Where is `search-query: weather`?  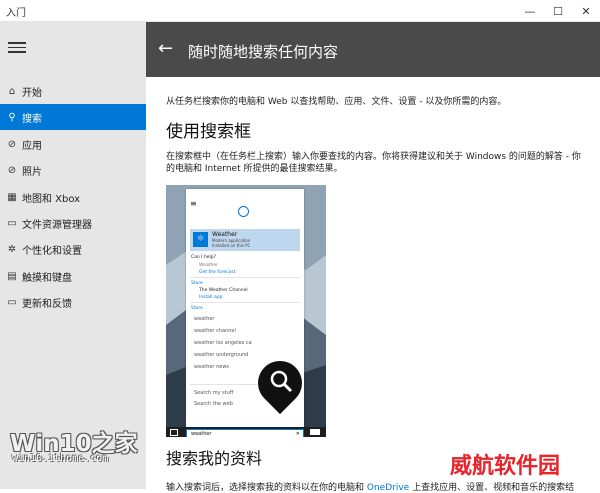 search-query: weather is located at coordinates (201, 434).